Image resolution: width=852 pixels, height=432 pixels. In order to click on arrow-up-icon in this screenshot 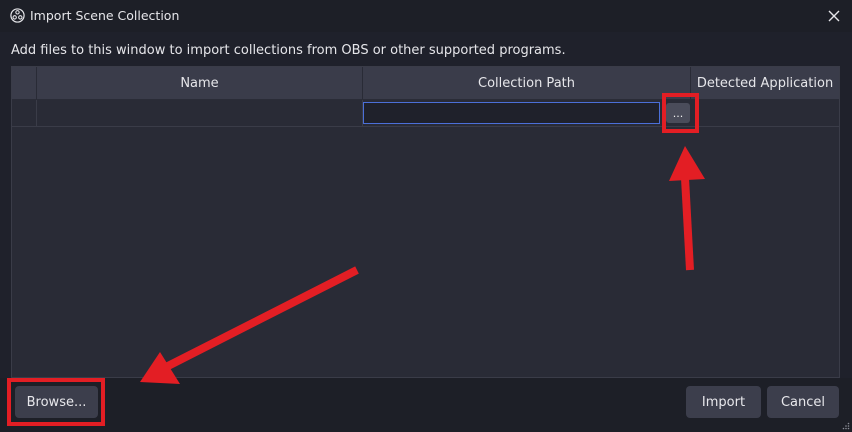, I will do `click(687, 208)`.